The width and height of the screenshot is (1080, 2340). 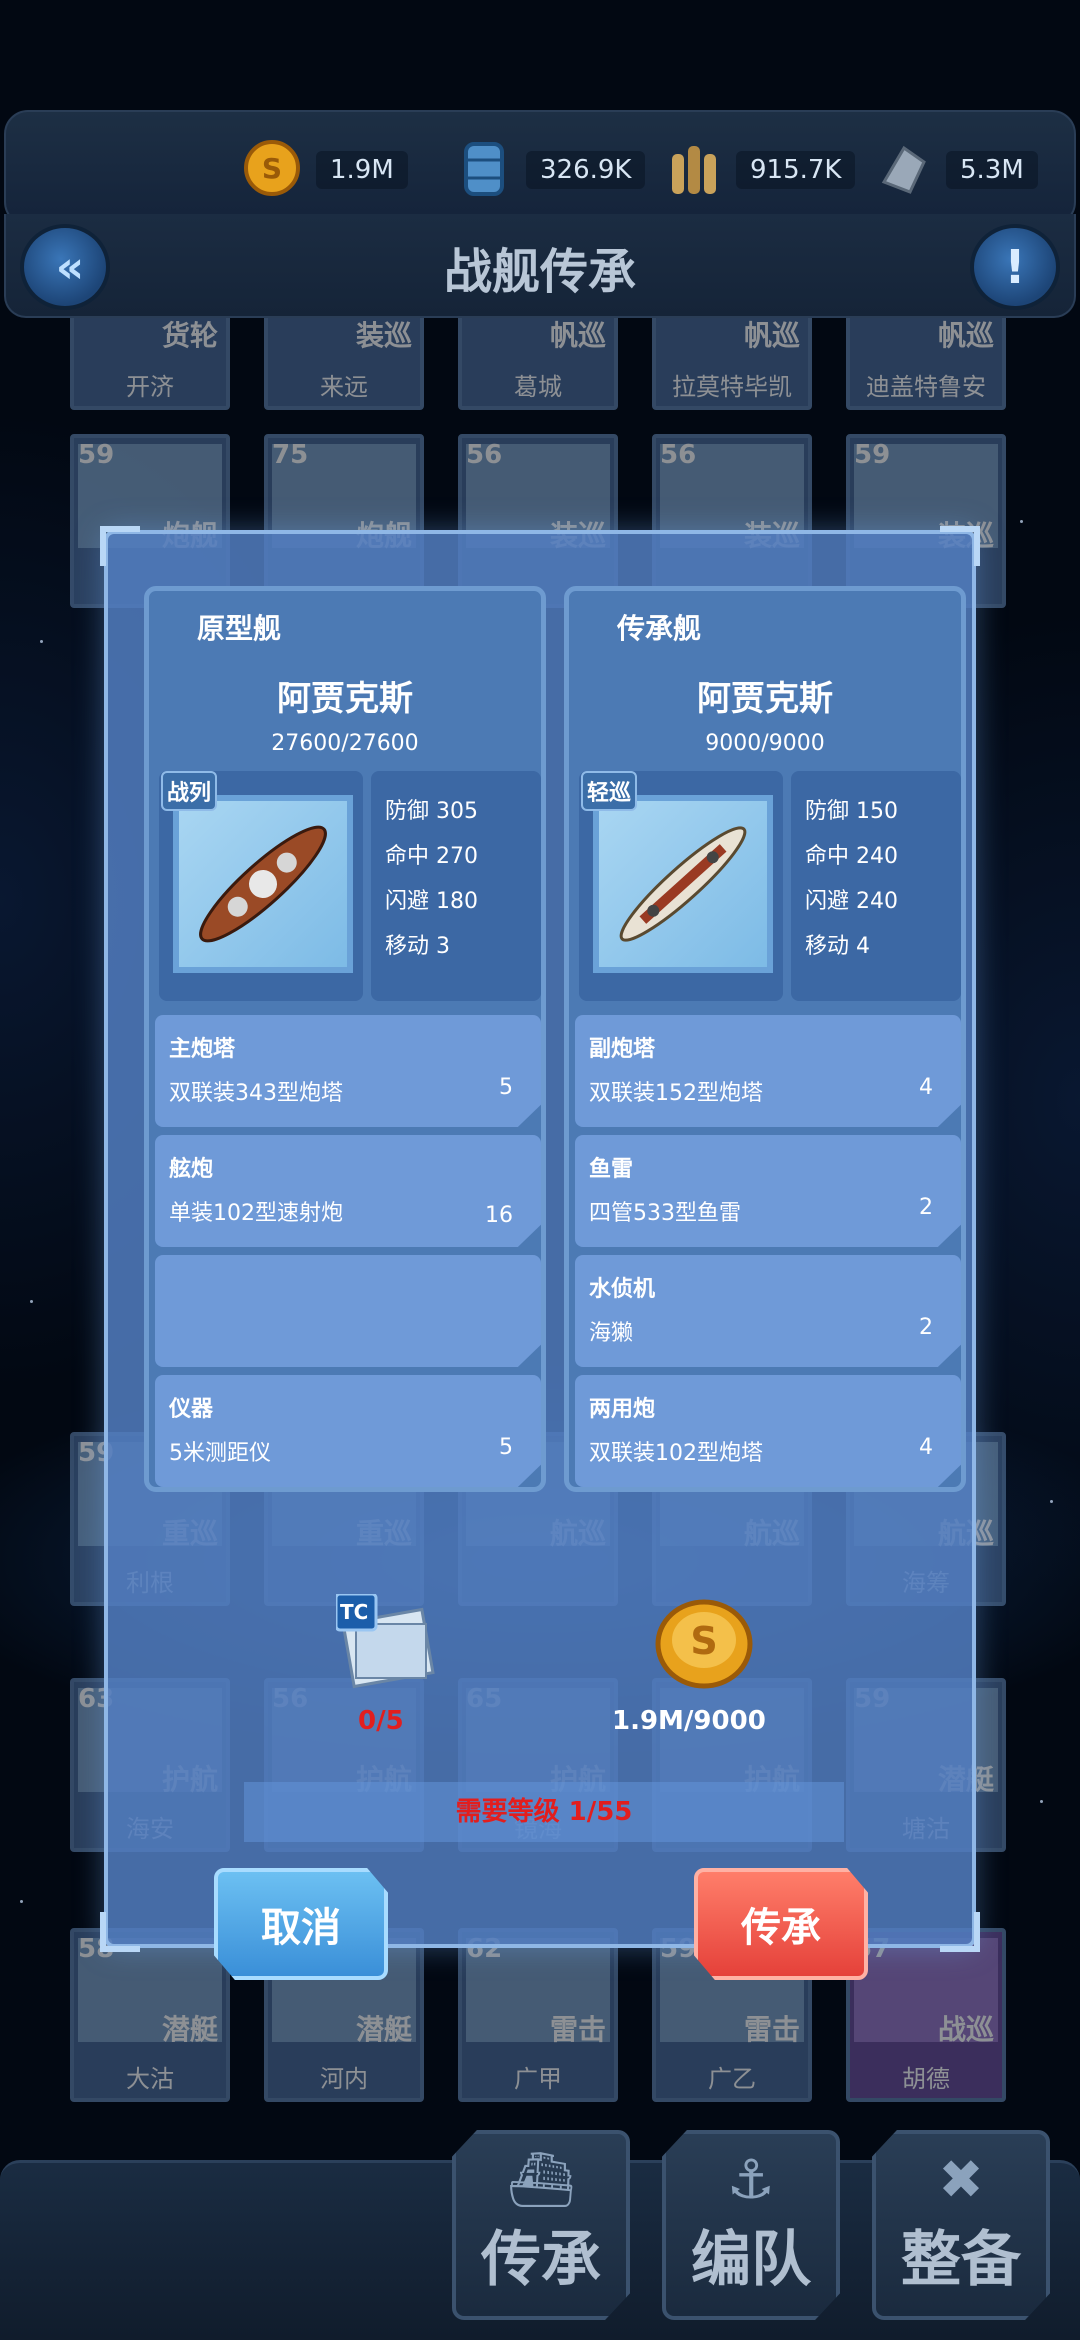 I want to click on equipment-slot: 两用炮双联装102型炮塔 4, so click(x=768, y=1431).